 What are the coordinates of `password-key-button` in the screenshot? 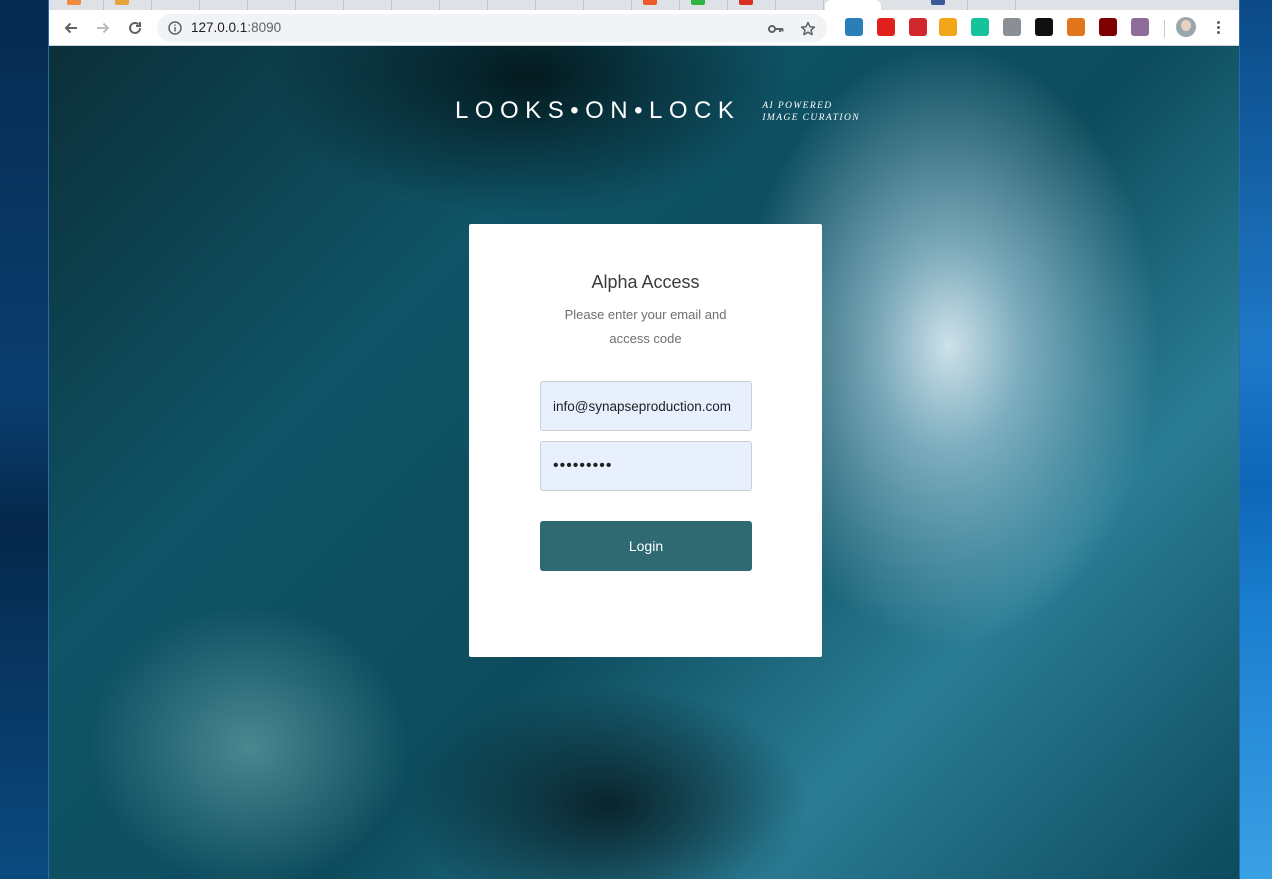 It's located at (776, 29).